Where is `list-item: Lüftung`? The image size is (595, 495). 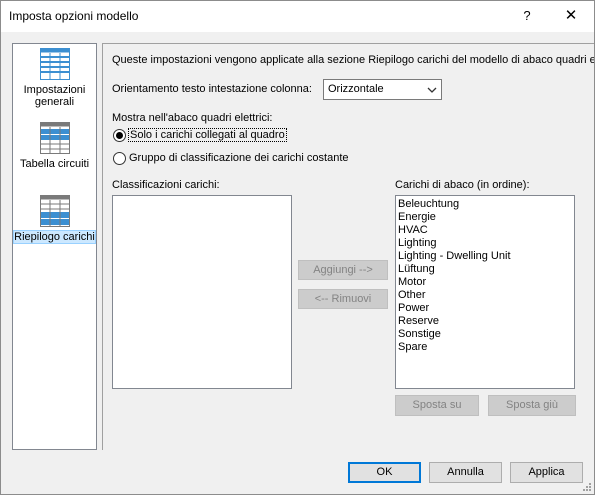 list-item: Lüftung is located at coordinates (485, 269).